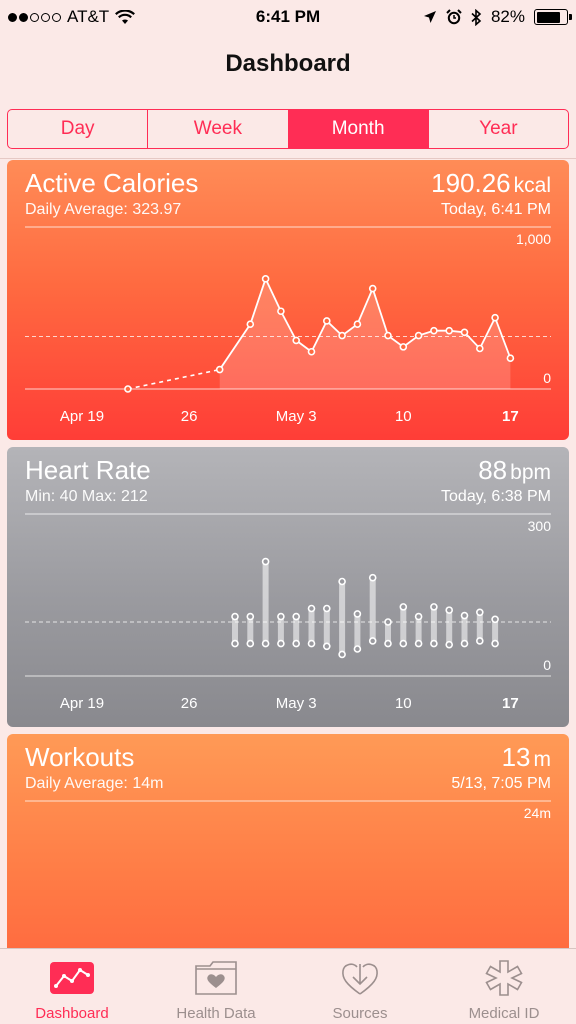  I want to click on card-title: Heart Rate, so click(88, 470).